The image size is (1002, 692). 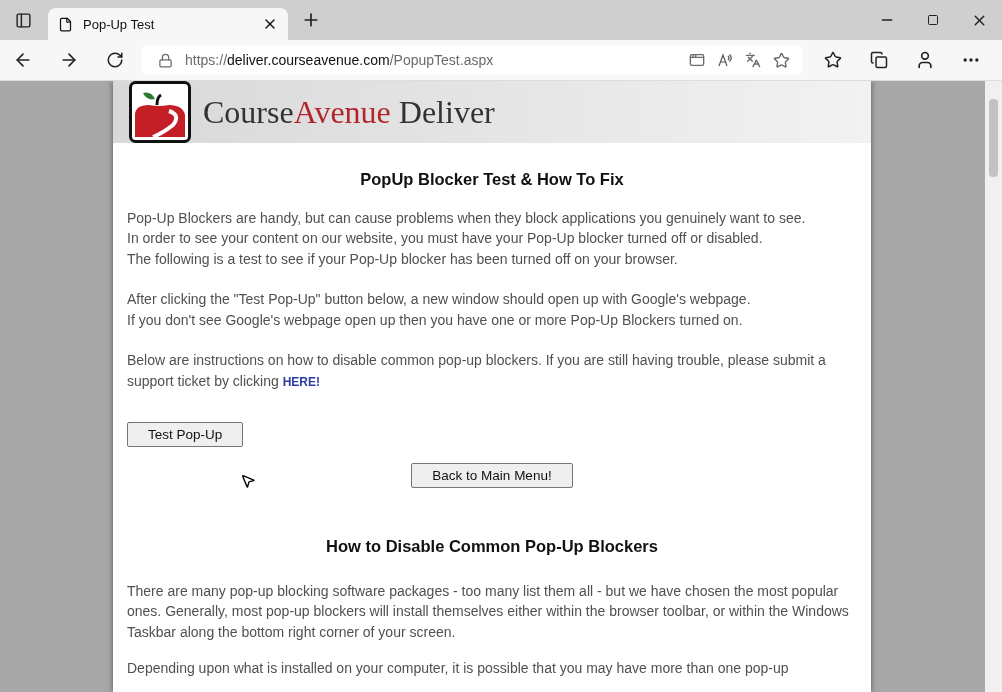 I want to click on paragraph-line: In order to see your content on our website, you must have your Pop-Up blocker turned off or disabled., so click(x=445, y=238).